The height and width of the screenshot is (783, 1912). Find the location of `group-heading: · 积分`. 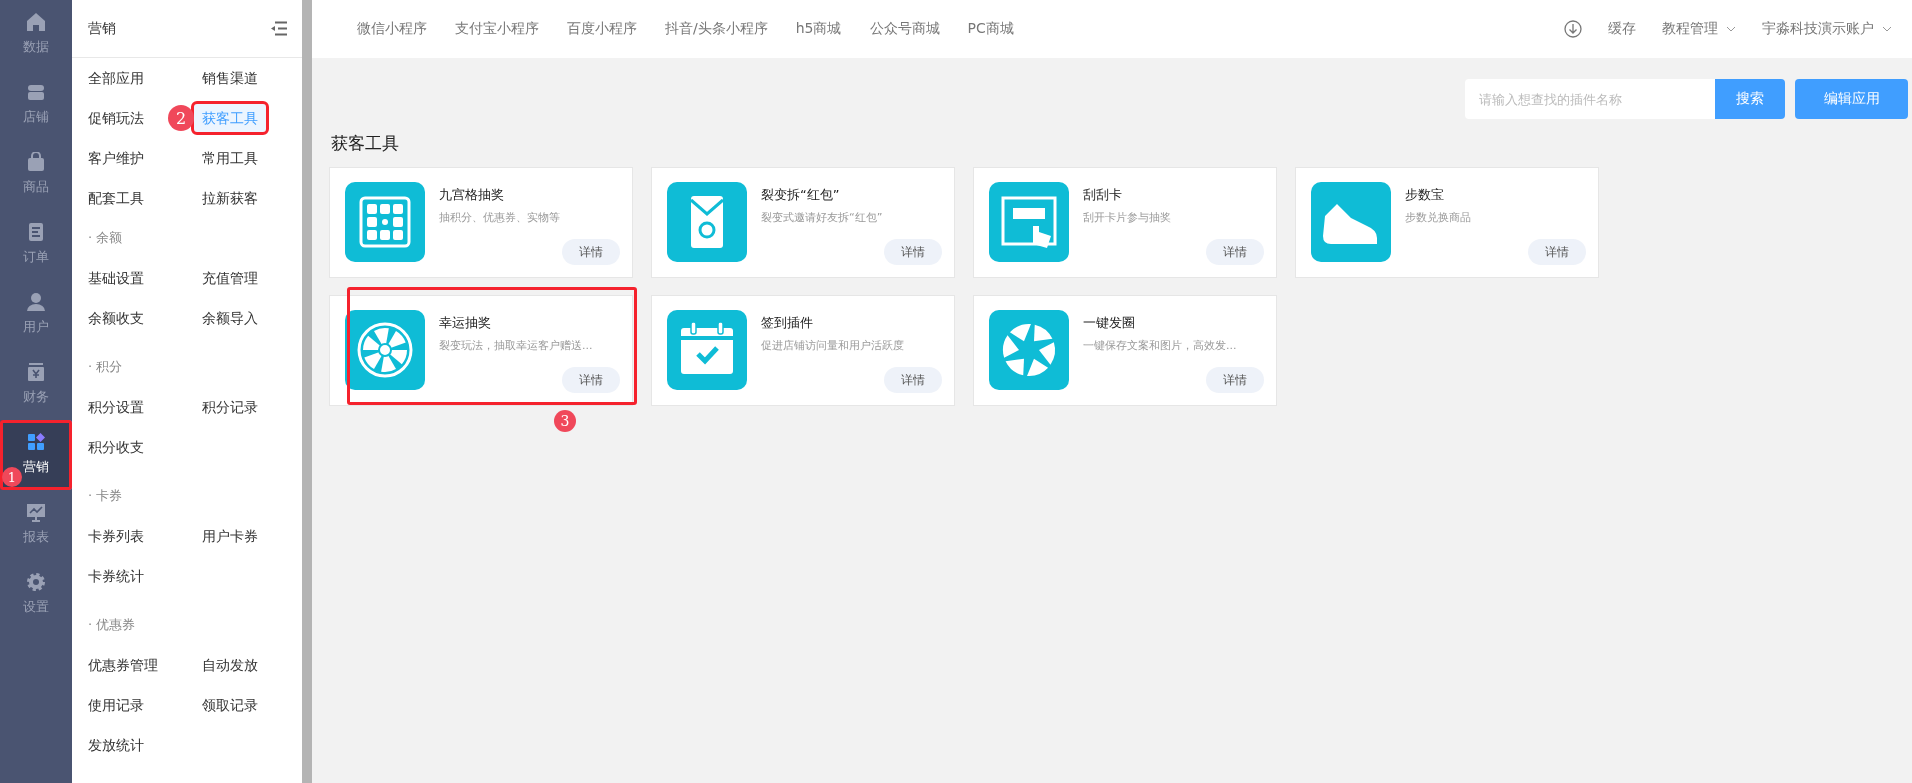

group-heading: · 积分 is located at coordinates (106, 367).